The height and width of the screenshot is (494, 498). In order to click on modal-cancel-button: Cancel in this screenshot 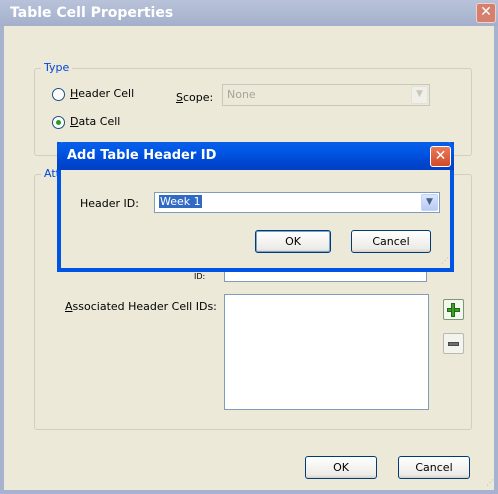, I will do `click(391, 241)`.